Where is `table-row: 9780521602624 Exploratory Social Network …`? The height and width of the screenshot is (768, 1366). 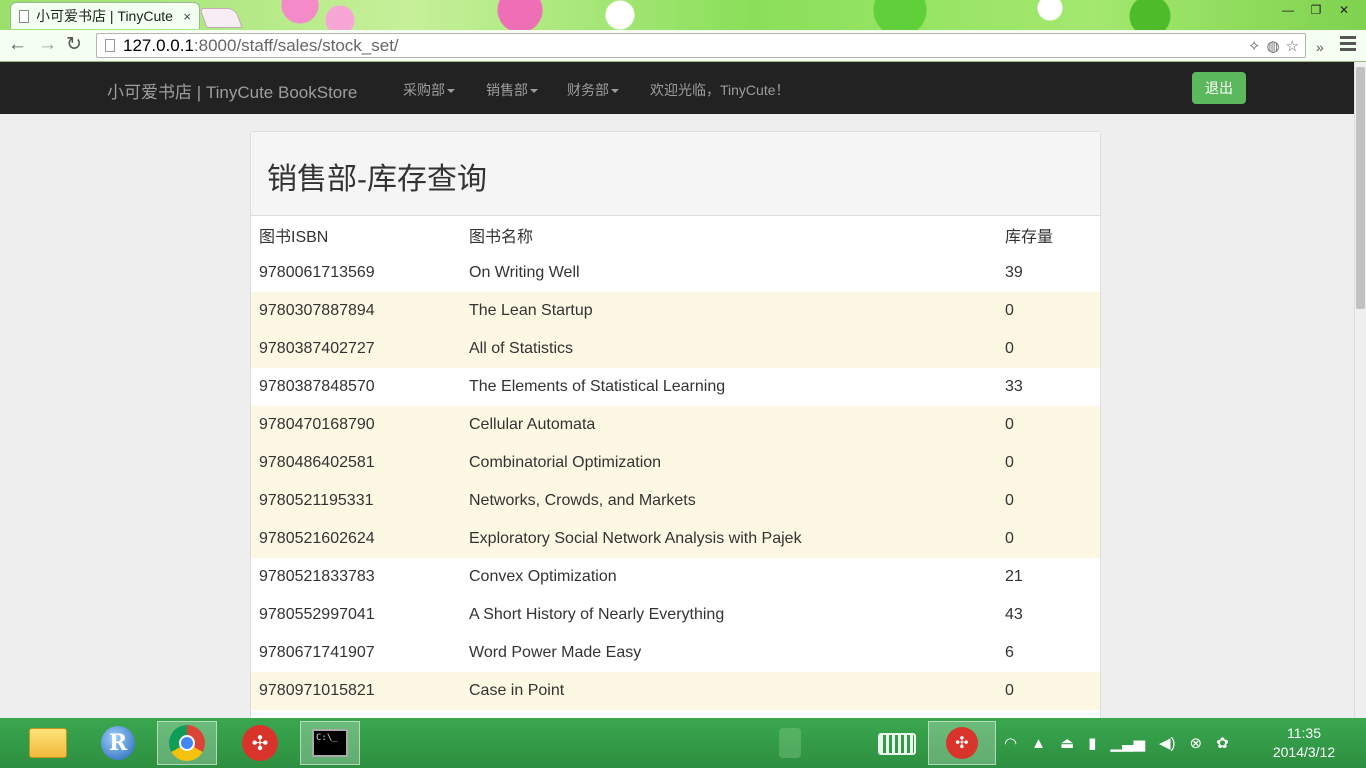 table-row: 9780521602624 Exploratory Social Network … is located at coordinates (675, 539).